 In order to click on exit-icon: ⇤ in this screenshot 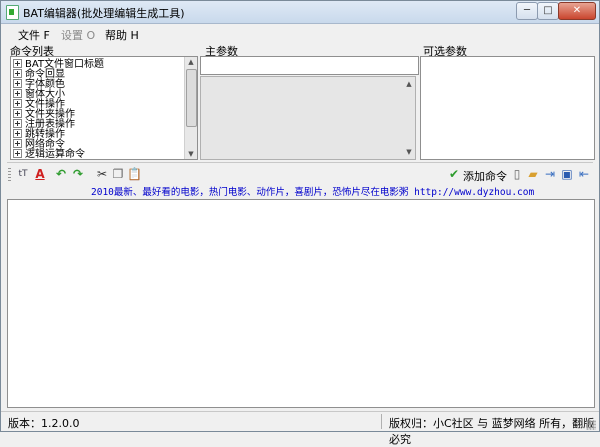, I will do `click(584, 174)`.